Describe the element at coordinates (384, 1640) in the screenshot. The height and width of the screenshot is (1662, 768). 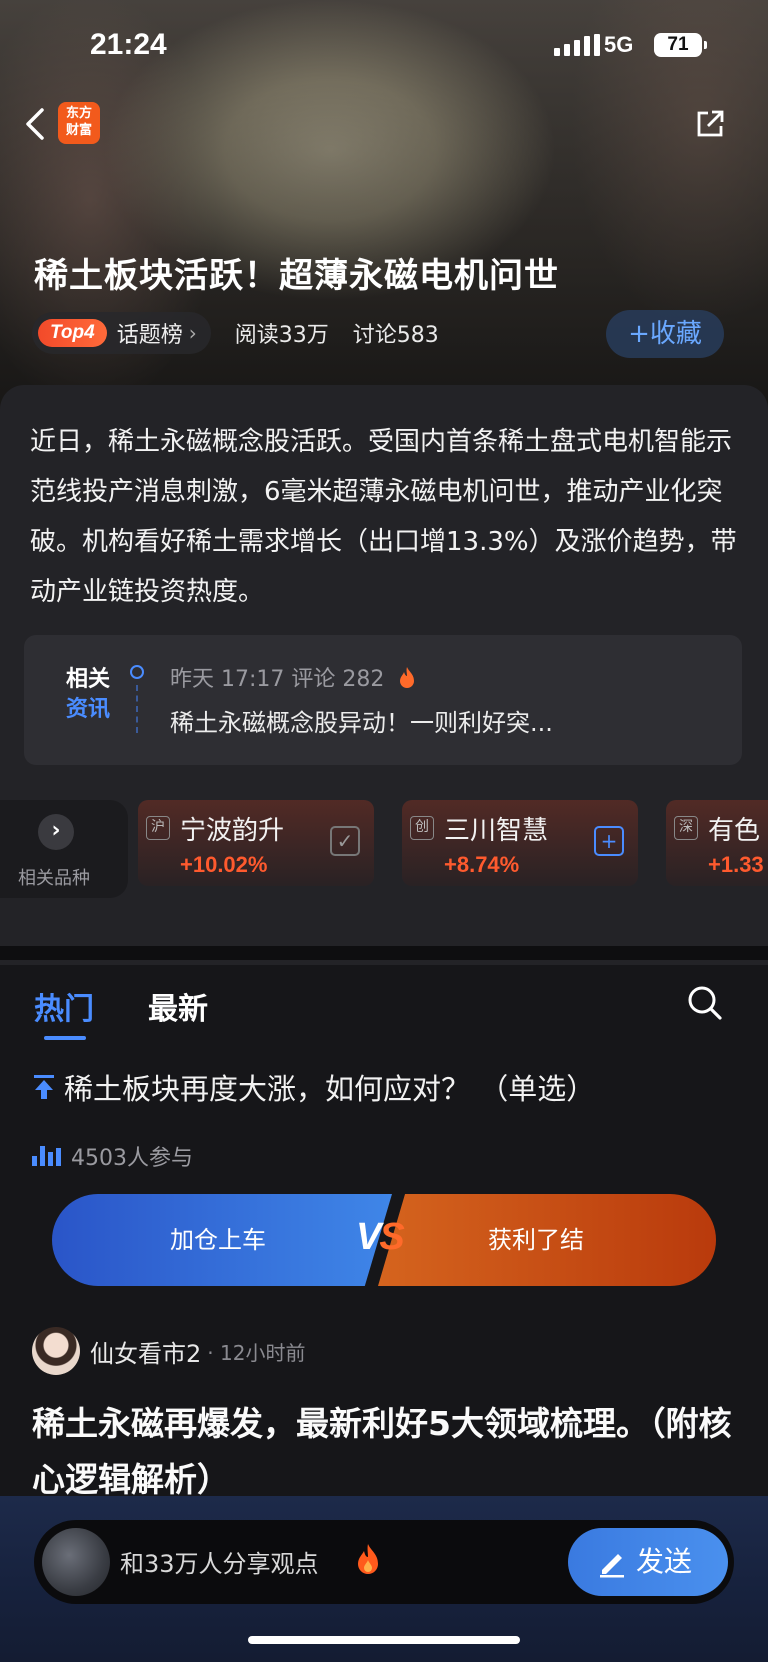
I see `home-indicator` at that location.